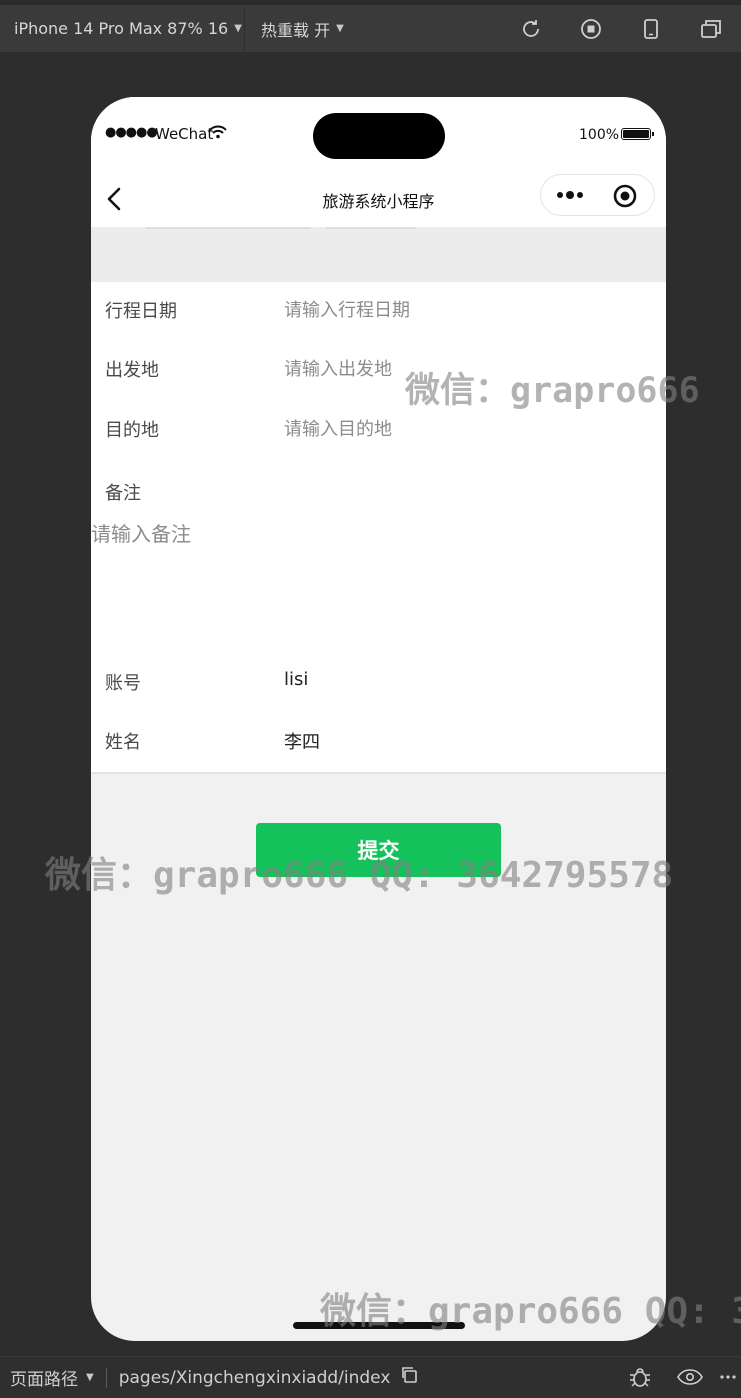  Describe the element at coordinates (254, 1377) in the screenshot. I see `page-path-value: pages/Xingchengxinxiadd/index` at that location.